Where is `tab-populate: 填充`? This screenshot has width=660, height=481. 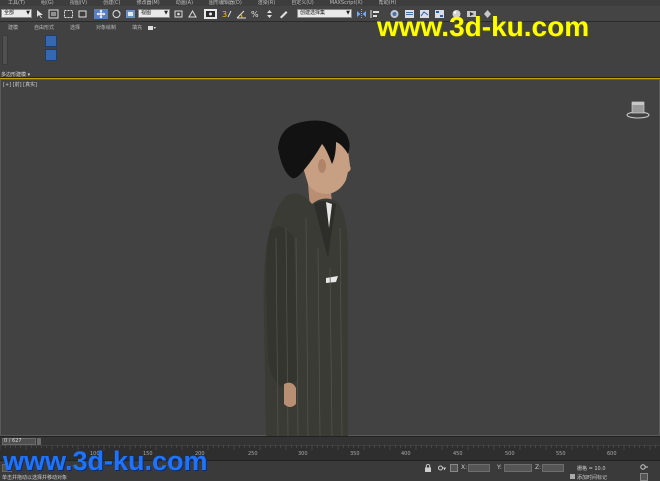 tab-populate: 填充 is located at coordinates (137, 28).